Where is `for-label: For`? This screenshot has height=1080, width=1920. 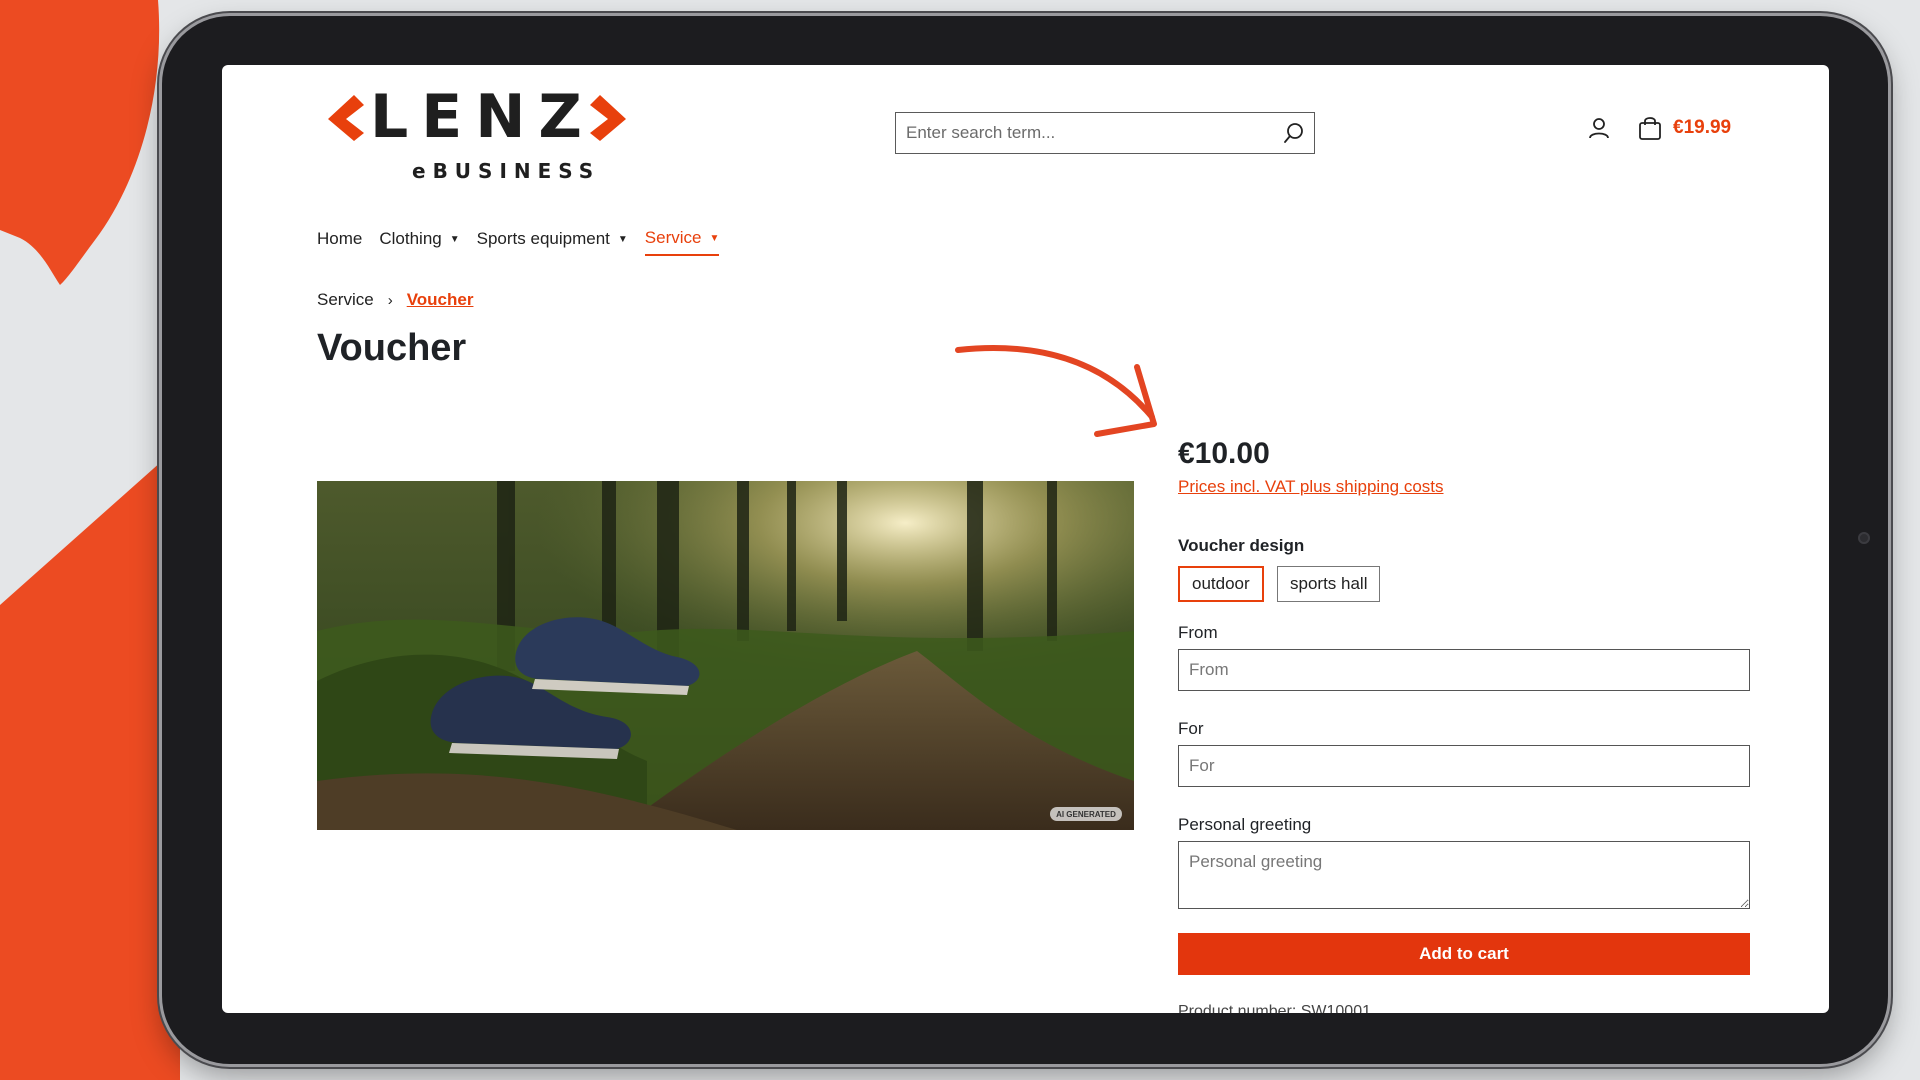 for-label: For is located at coordinates (1191, 728).